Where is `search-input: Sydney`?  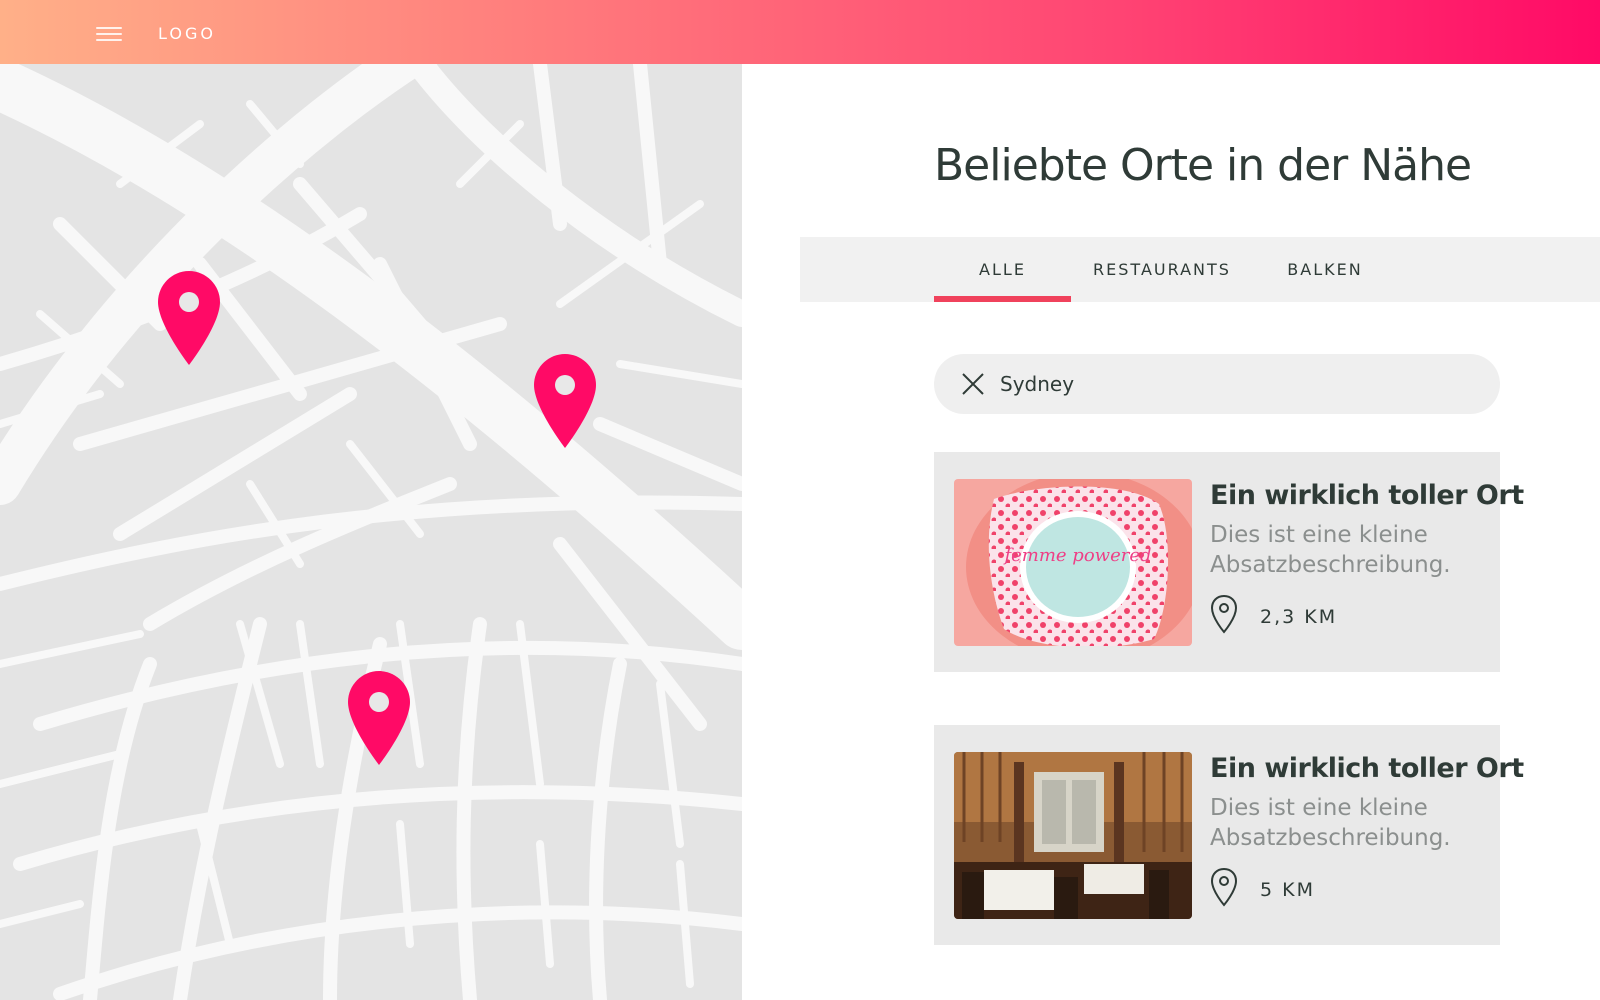
search-input: Sydney is located at coordinates (1217, 384).